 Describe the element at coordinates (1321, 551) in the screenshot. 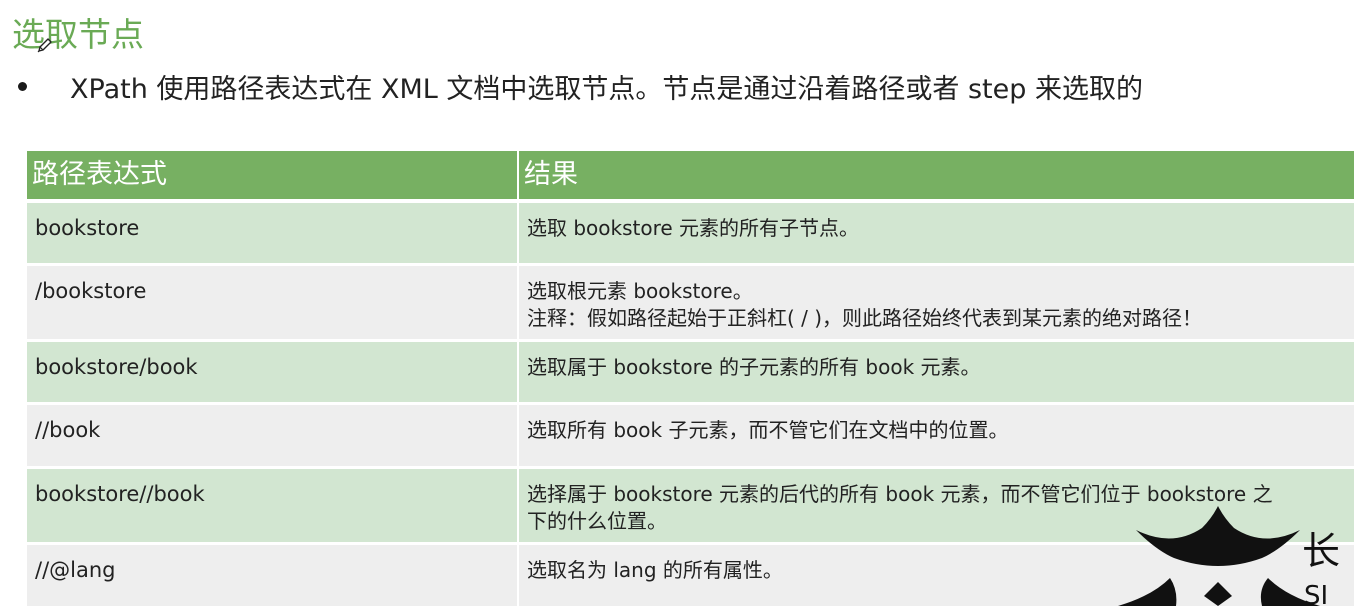

I see `logo-text: 长` at that location.